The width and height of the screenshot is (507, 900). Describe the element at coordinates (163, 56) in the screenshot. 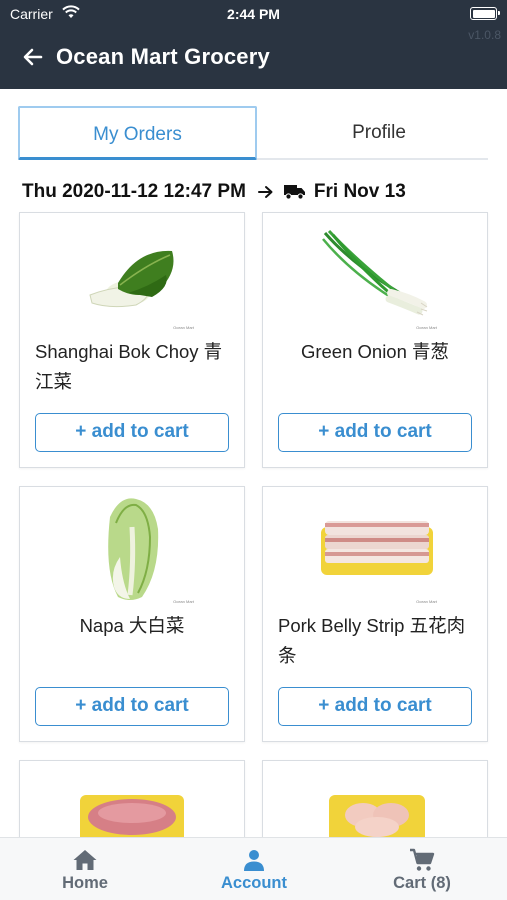

I see `page-title: Ocean Mart Grocery` at that location.